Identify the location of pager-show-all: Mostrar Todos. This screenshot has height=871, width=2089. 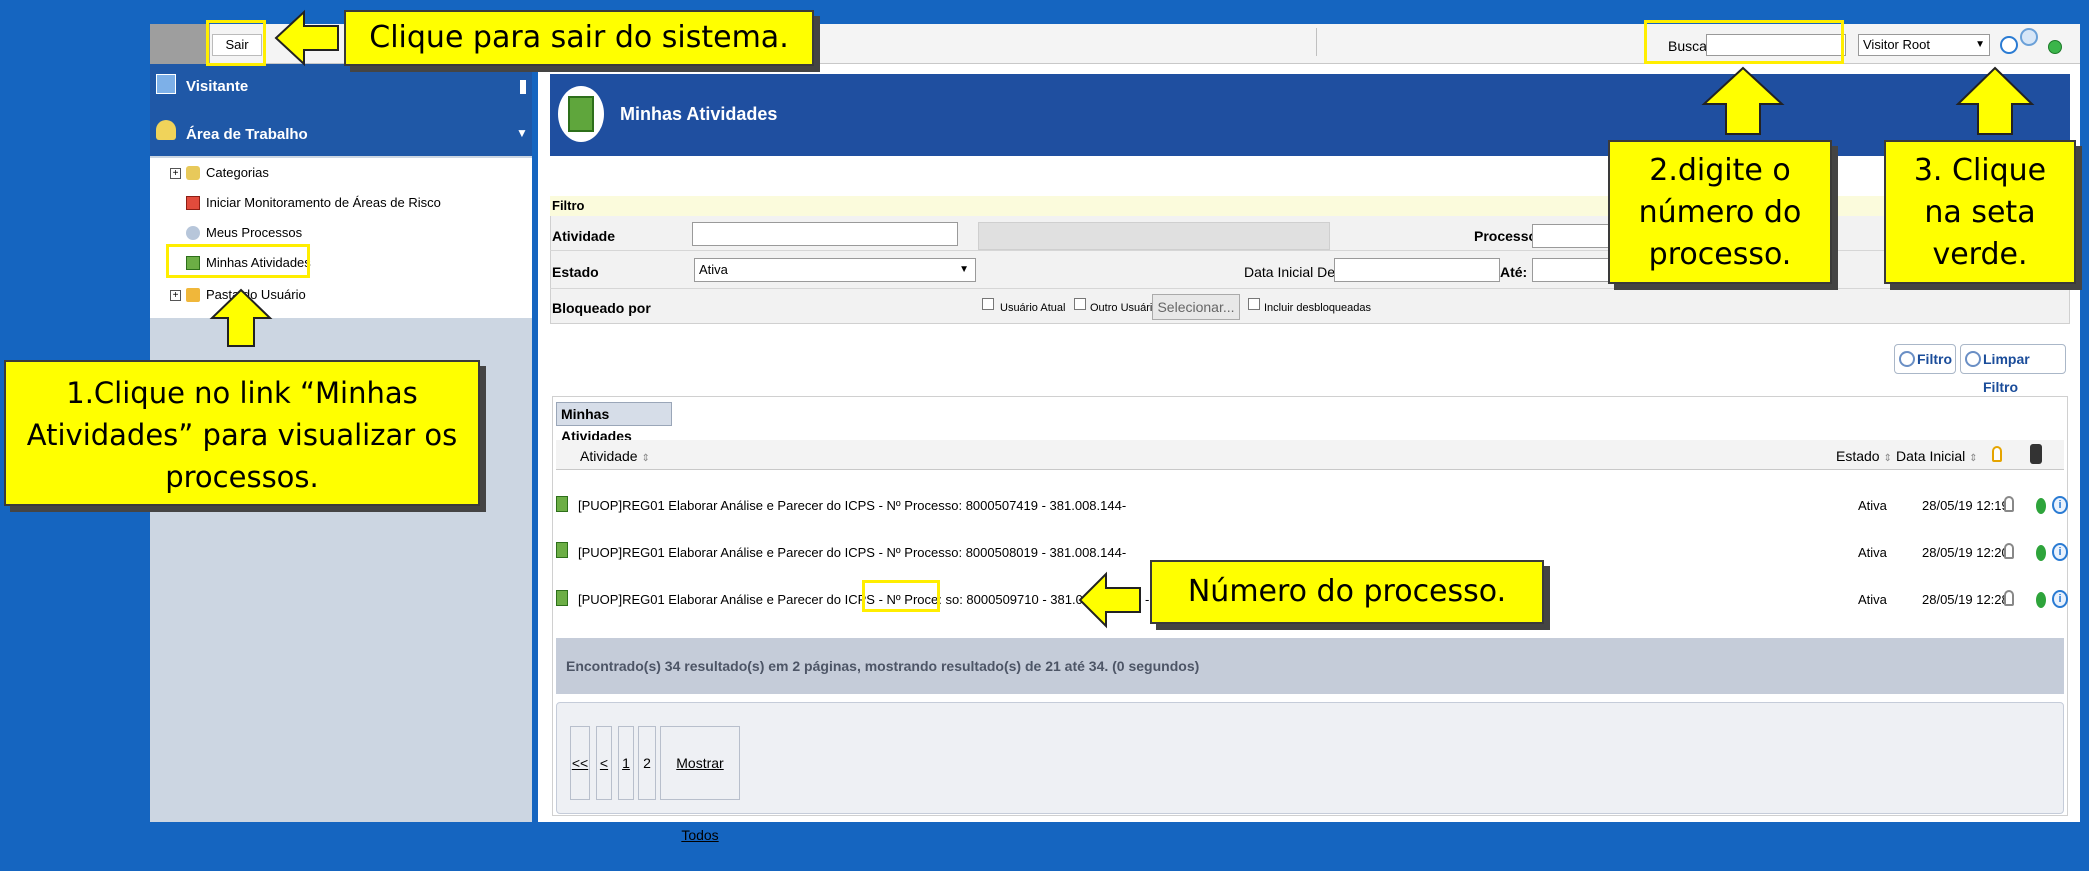
(700, 784).